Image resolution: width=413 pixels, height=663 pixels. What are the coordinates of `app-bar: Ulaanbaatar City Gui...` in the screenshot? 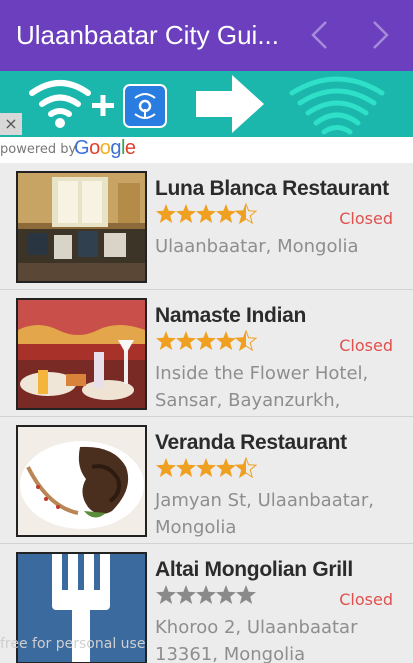 It's located at (206, 35).